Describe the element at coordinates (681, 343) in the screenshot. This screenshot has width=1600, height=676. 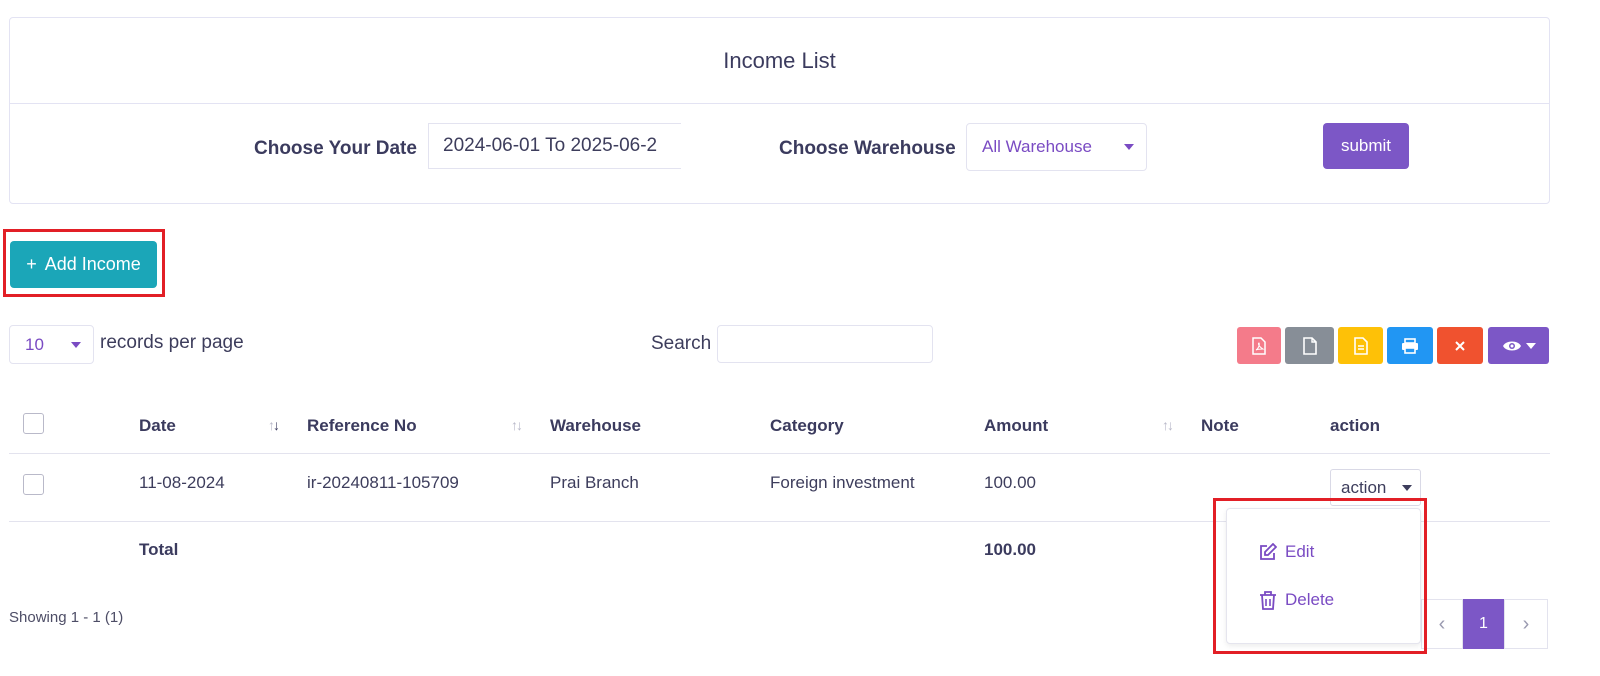
I see `search-label: Search` at that location.